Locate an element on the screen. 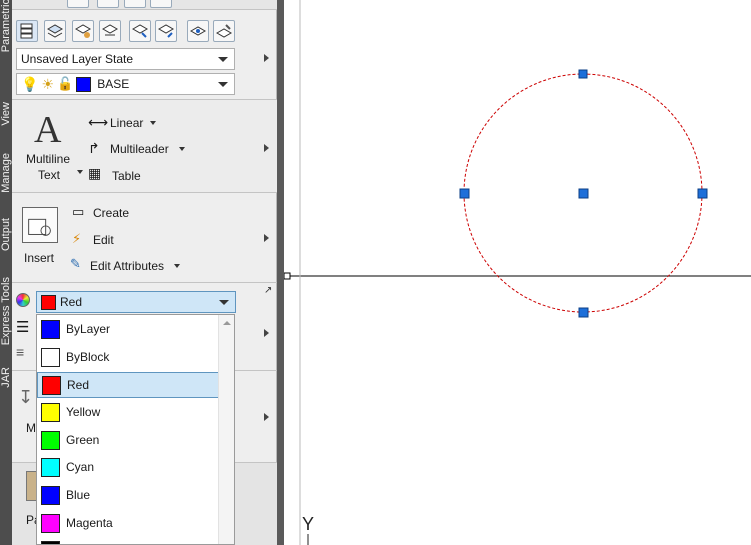 The width and height of the screenshot is (751, 545). tab-label: Manage is located at coordinates (6, 172).